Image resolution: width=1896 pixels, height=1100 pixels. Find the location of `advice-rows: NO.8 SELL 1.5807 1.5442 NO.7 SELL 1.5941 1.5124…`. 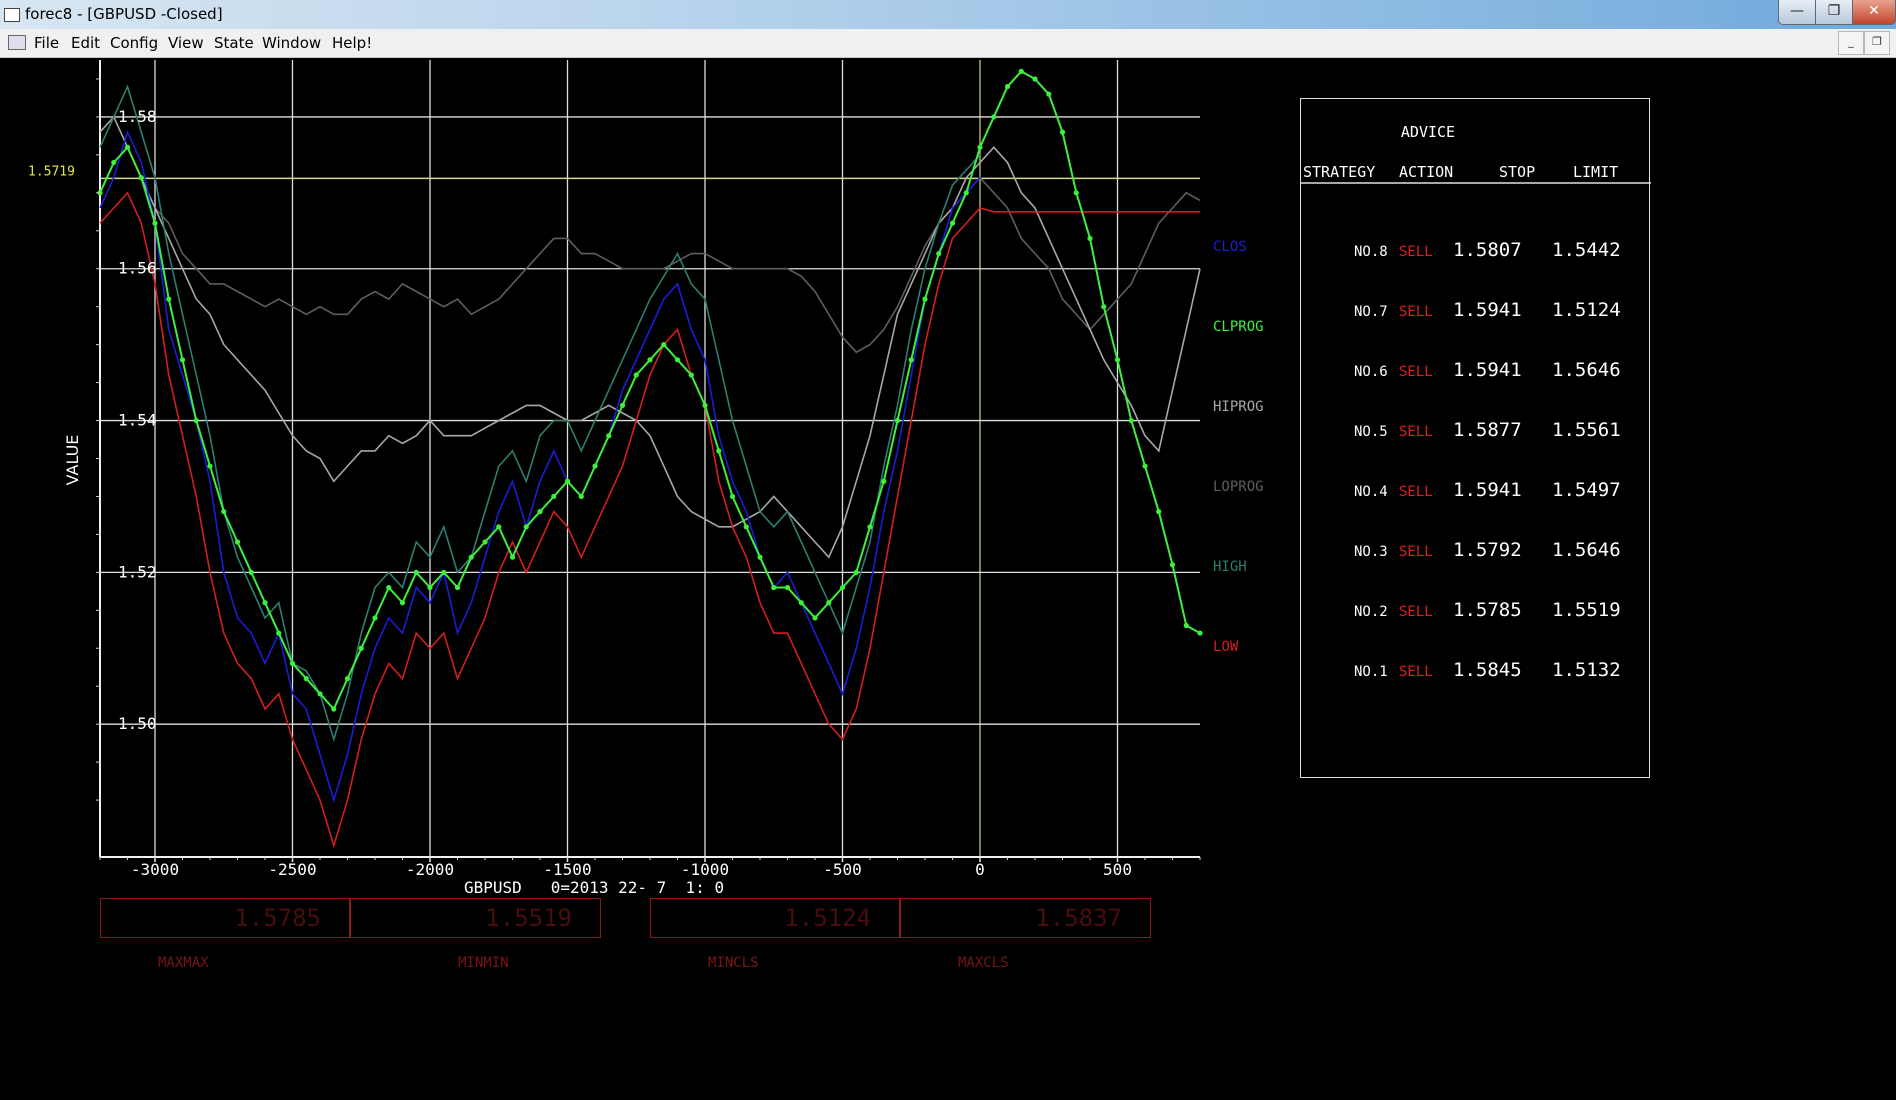

advice-rows: NO.8 SELL 1.5807 1.5442 NO.7 SELL 1.5941 1.5124… is located at coordinates (1487, 460).